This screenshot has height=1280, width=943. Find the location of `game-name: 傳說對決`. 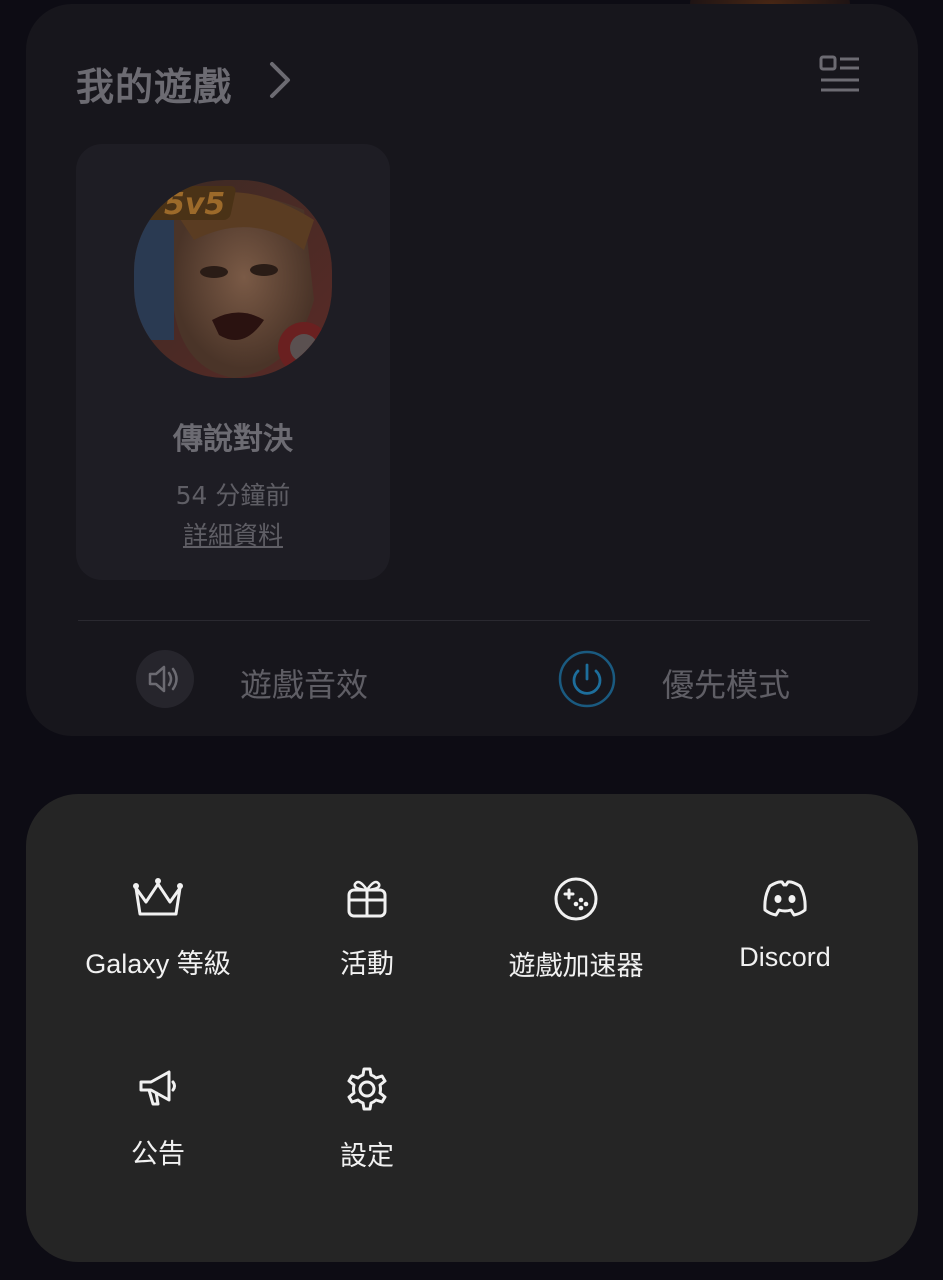

game-name: 傳說對決 is located at coordinates (233, 439).